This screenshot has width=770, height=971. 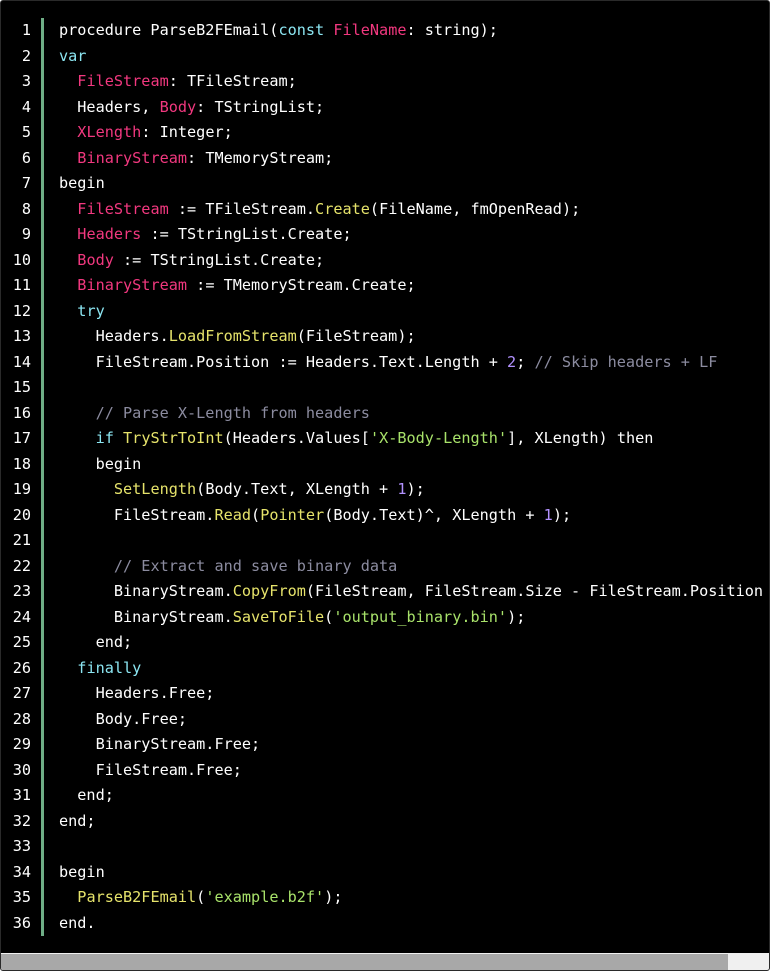 What do you see at coordinates (26, 183) in the screenshot?
I see `line-number: 7` at bounding box center [26, 183].